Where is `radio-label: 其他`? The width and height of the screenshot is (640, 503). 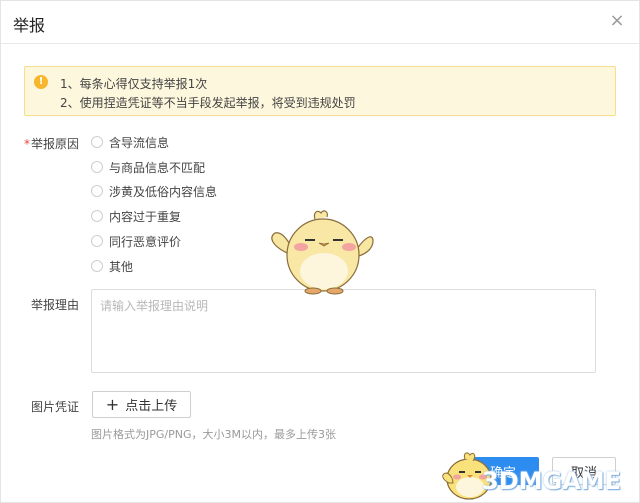
radio-label: 其他 is located at coordinates (121, 266).